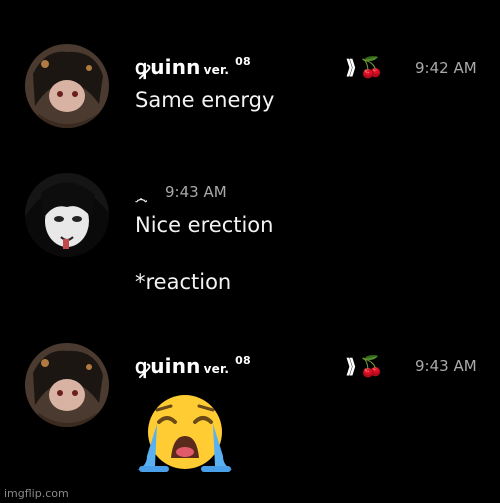  What do you see at coordinates (183, 282) in the screenshot?
I see `message-text: *reaction` at bounding box center [183, 282].